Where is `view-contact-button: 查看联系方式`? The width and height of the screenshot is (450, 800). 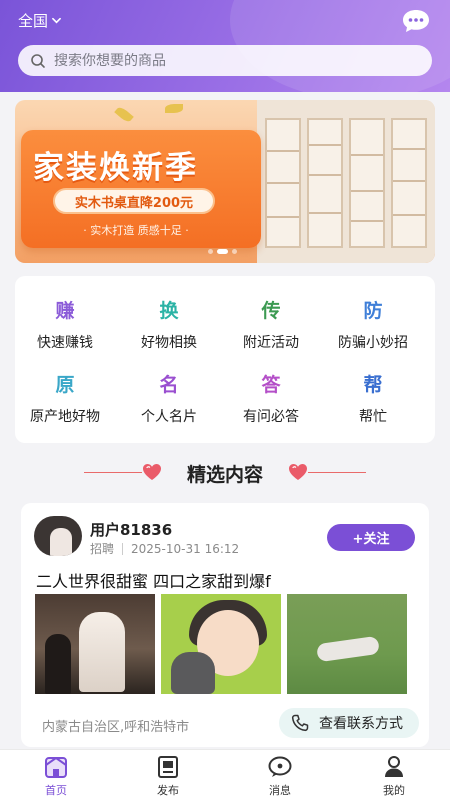 view-contact-button: 查看联系方式 is located at coordinates (349, 723).